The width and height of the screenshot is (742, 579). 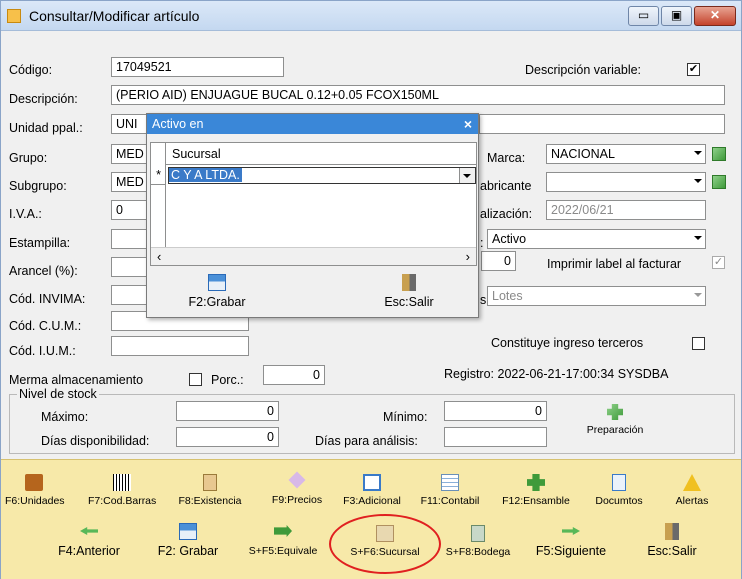 I want to click on scroll-right-icon: ›, so click(x=468, y=256).